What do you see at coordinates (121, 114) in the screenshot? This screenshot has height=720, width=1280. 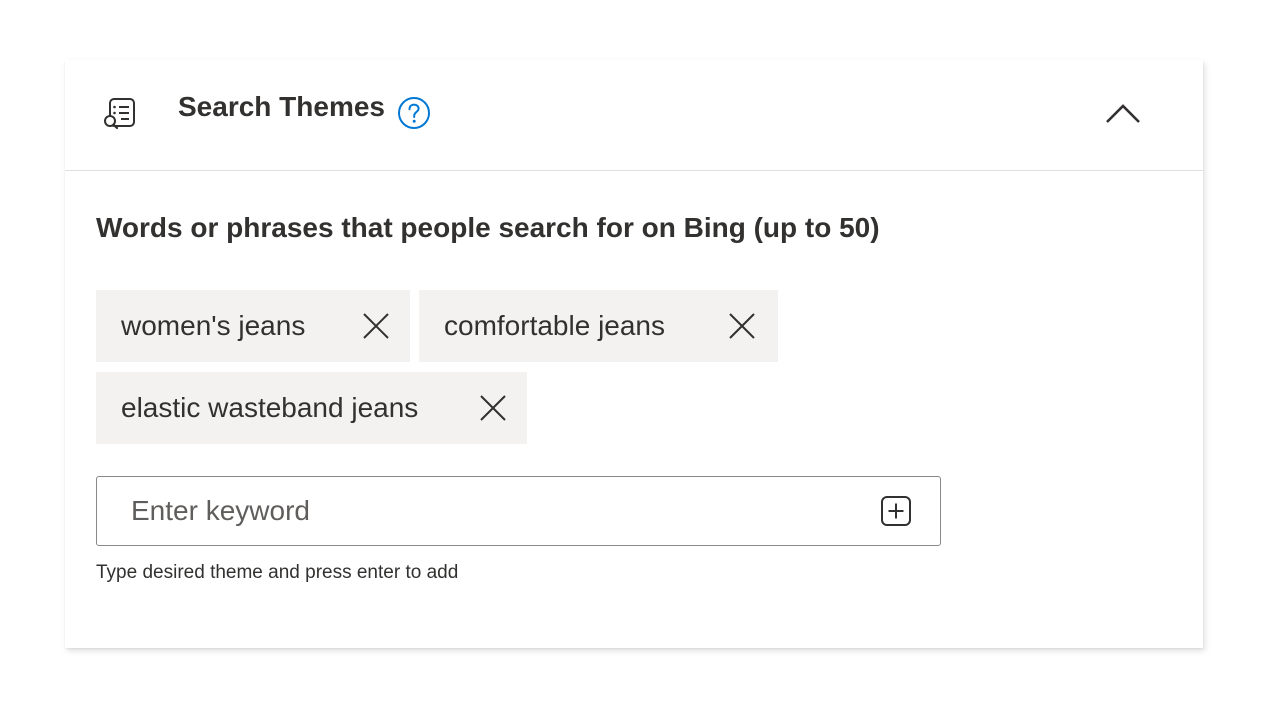 I see `search-themes-icon` at bounding box center [121, 114].